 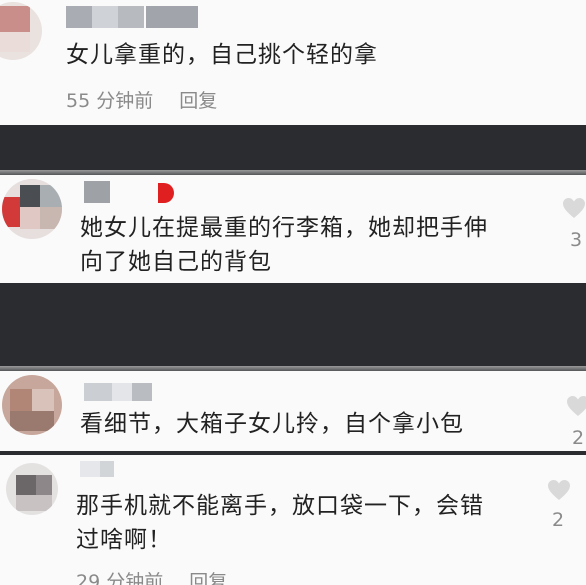 What do you see at coordinates (284, 228) in the screenshot?
I see `comment-text-line-1: 她女儿在提最重的行李箱，她却把手伸` at bounding box center [284, 228].